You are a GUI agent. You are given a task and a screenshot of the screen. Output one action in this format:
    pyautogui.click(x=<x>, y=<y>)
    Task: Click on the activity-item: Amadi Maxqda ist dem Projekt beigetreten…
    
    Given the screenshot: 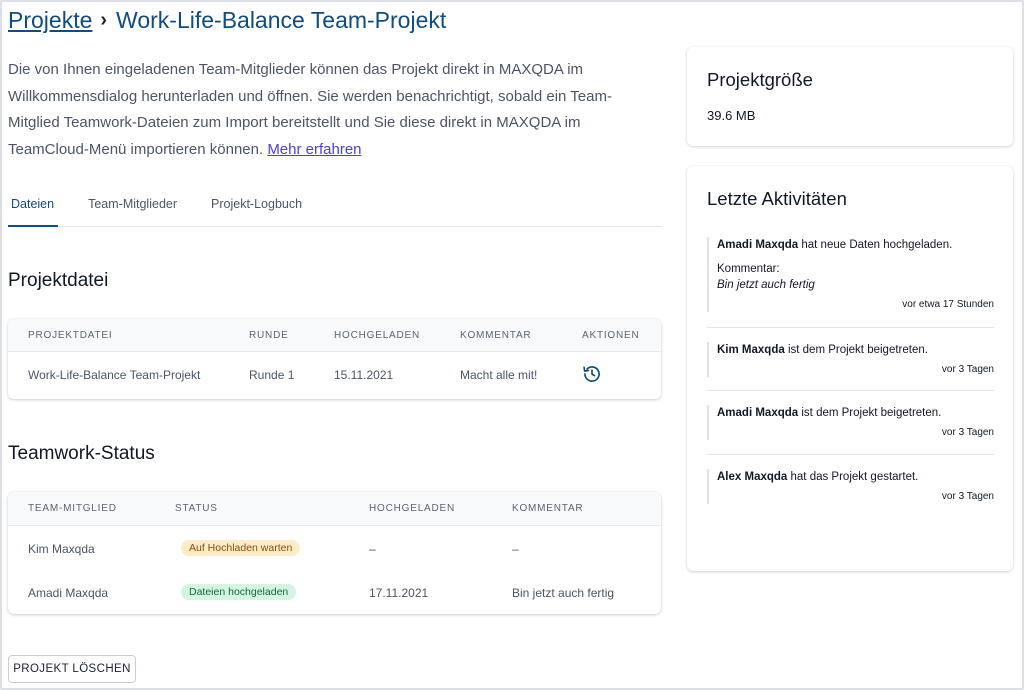 What is the action you would take?
    pyautogui.click(x=850, y=422)
    